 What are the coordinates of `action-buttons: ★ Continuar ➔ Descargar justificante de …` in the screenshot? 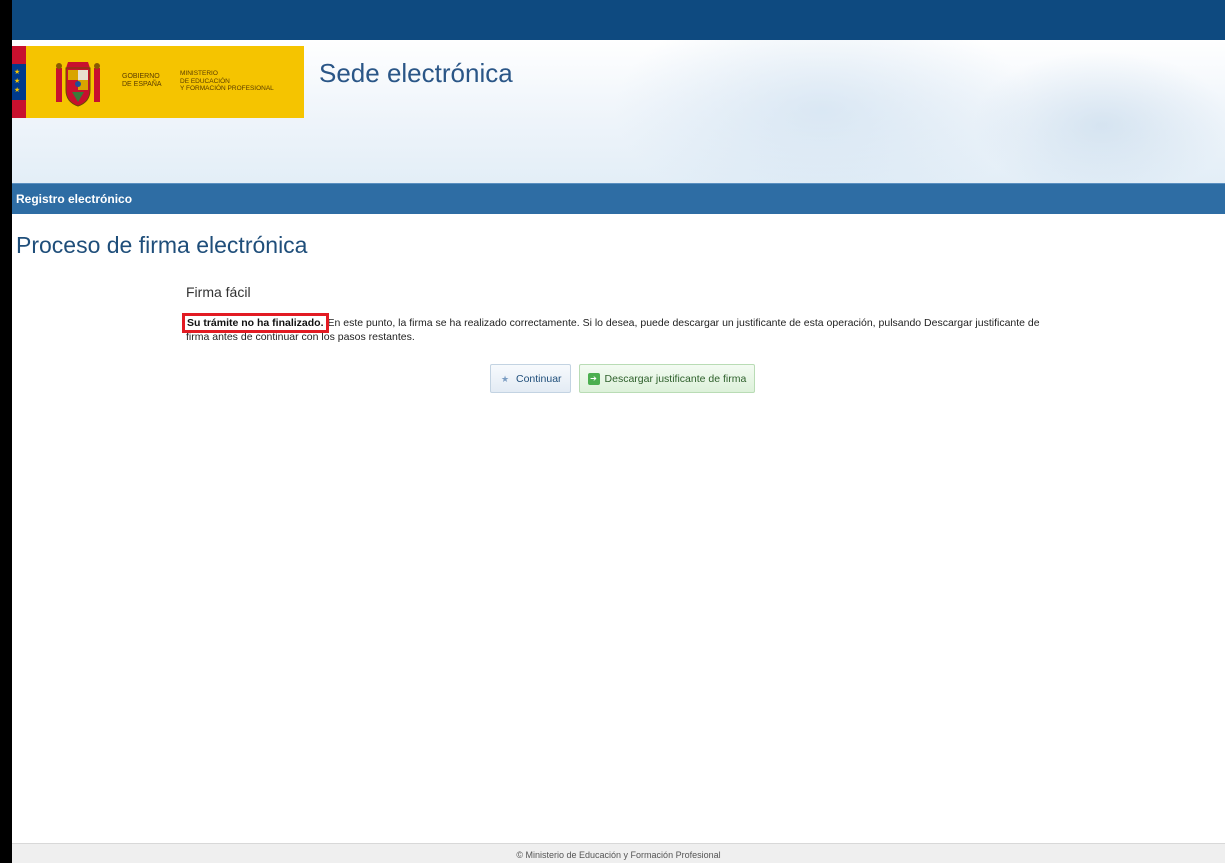 It's located at (623, 378).